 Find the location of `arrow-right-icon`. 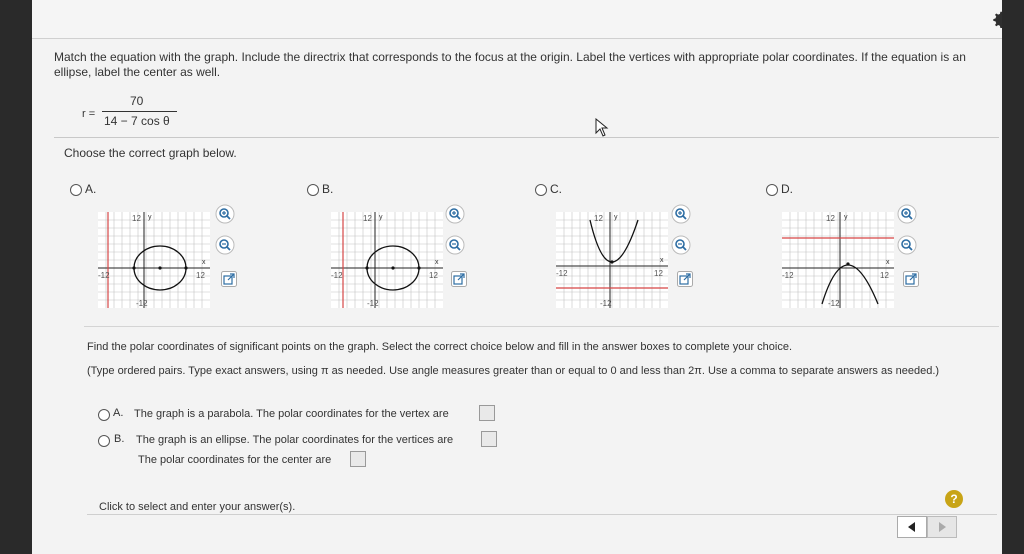

arrow-right-icon is located at coordinates (942, 527).